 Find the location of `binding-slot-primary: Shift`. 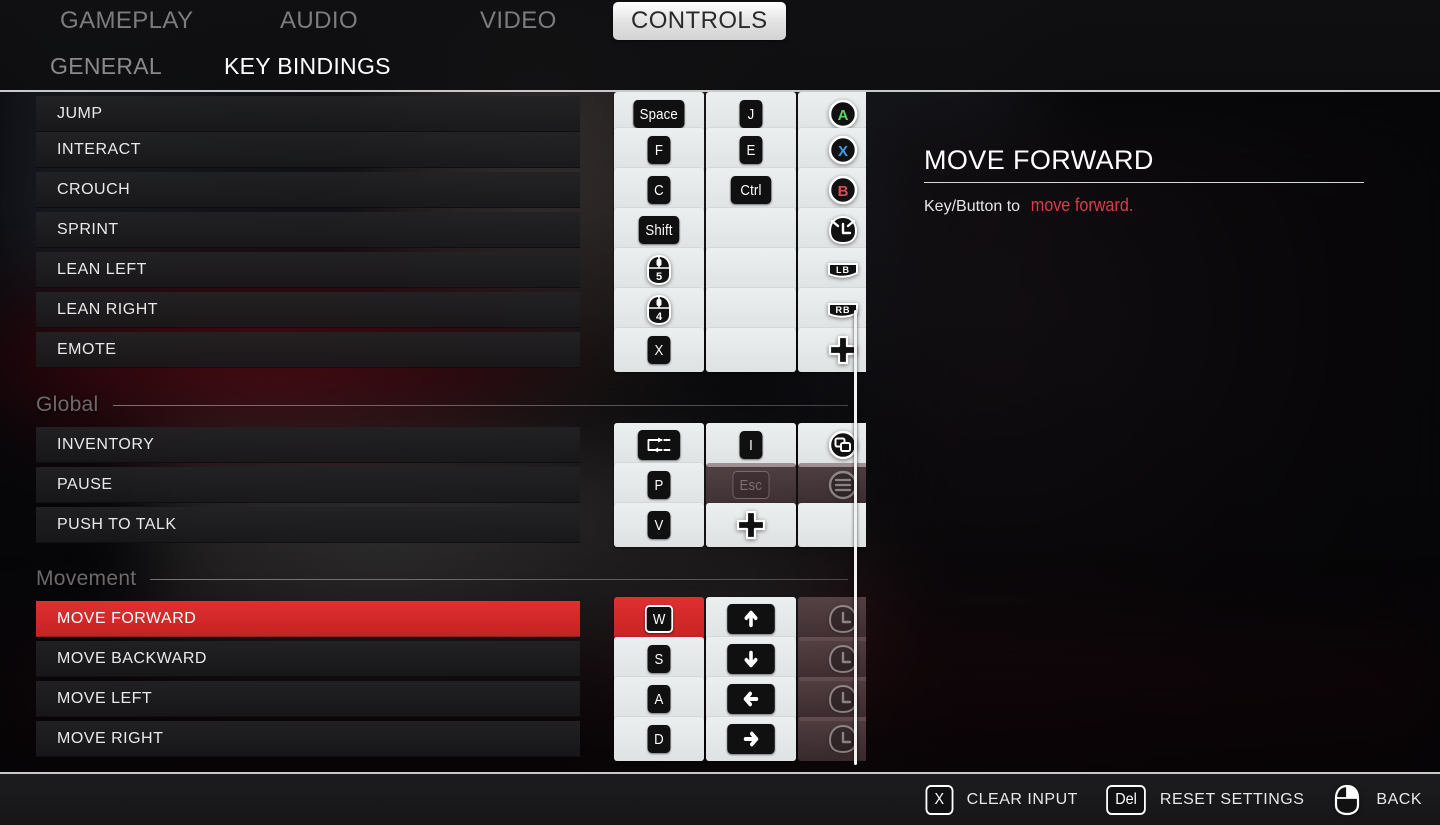

binding-slot-primary: Shift is located at coordinates (659, 230).